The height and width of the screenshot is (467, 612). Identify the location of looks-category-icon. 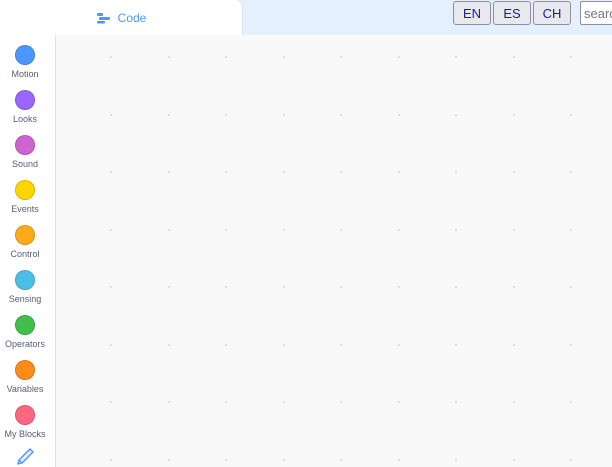
(25, 100).